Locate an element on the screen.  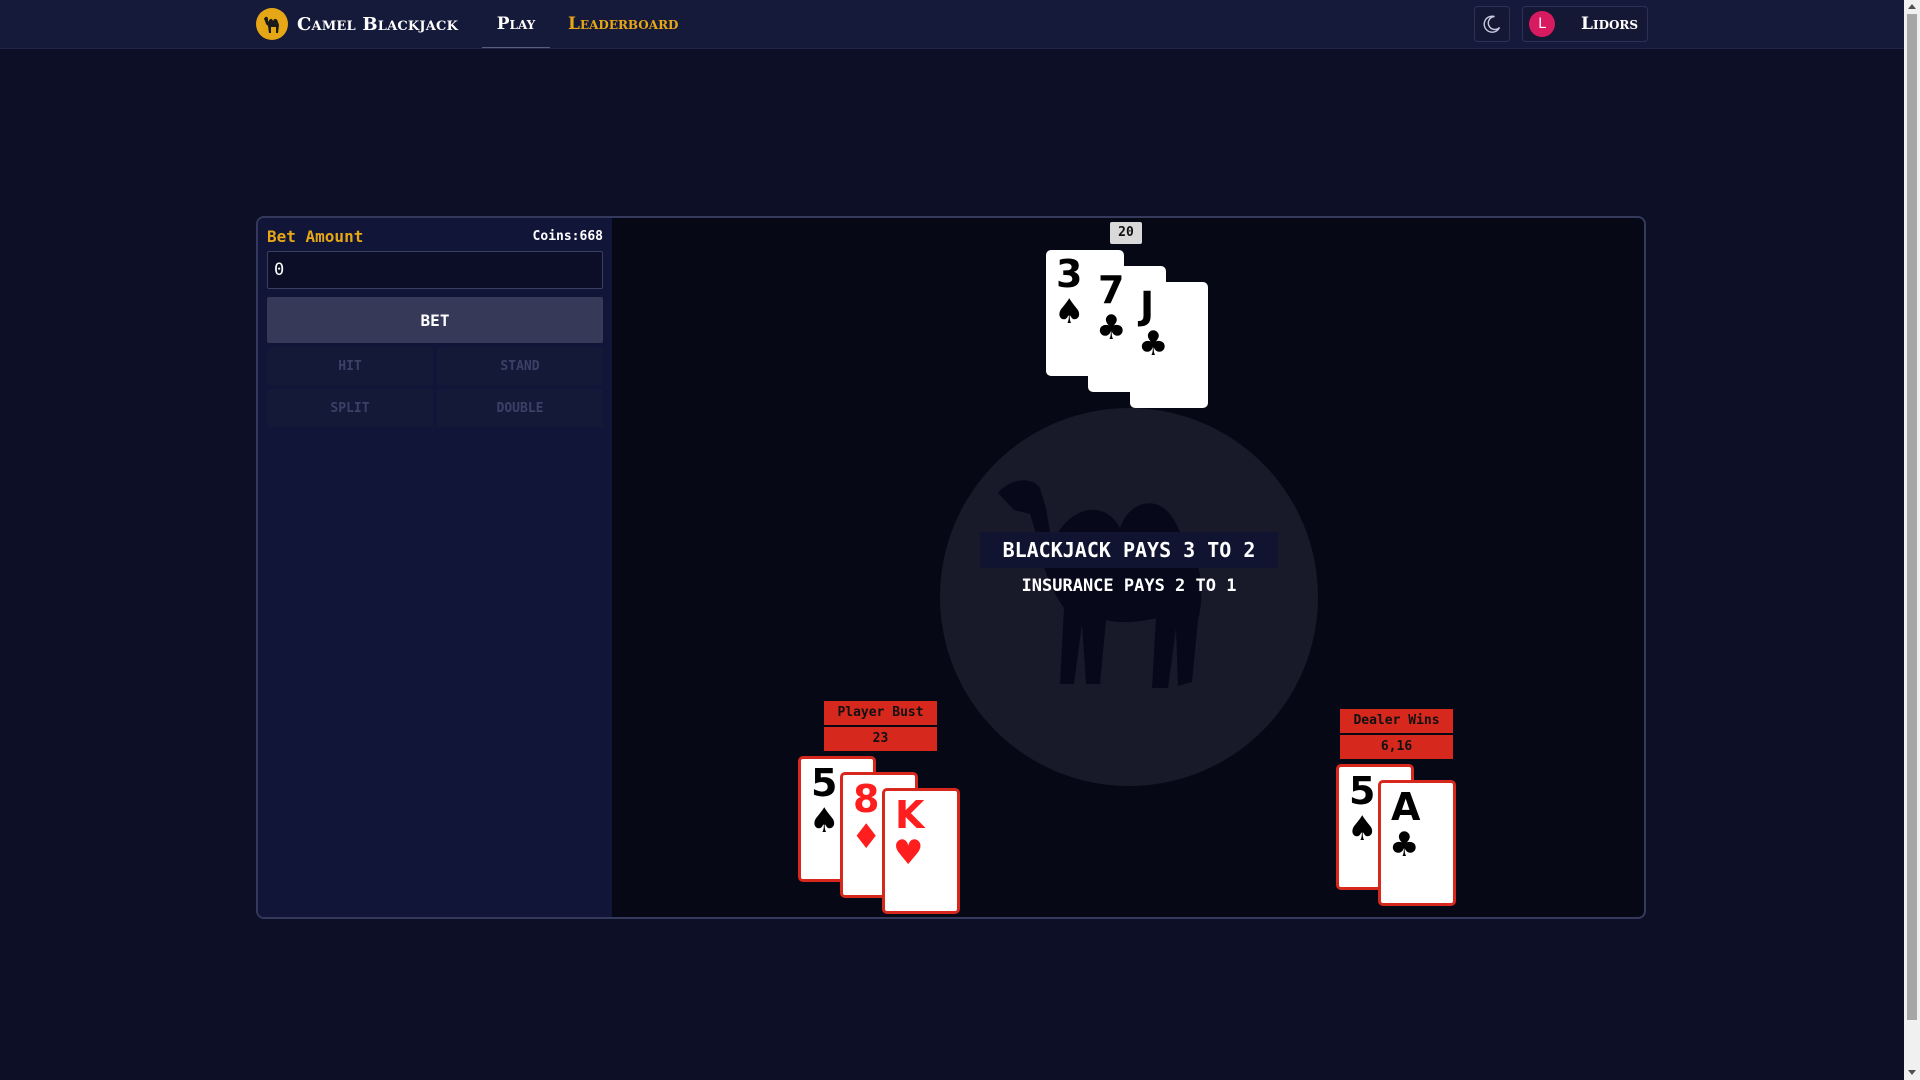
insurance-payout-text: INSURANCE PAYS 2 TO 1 is located at coordinates (1129, 586).